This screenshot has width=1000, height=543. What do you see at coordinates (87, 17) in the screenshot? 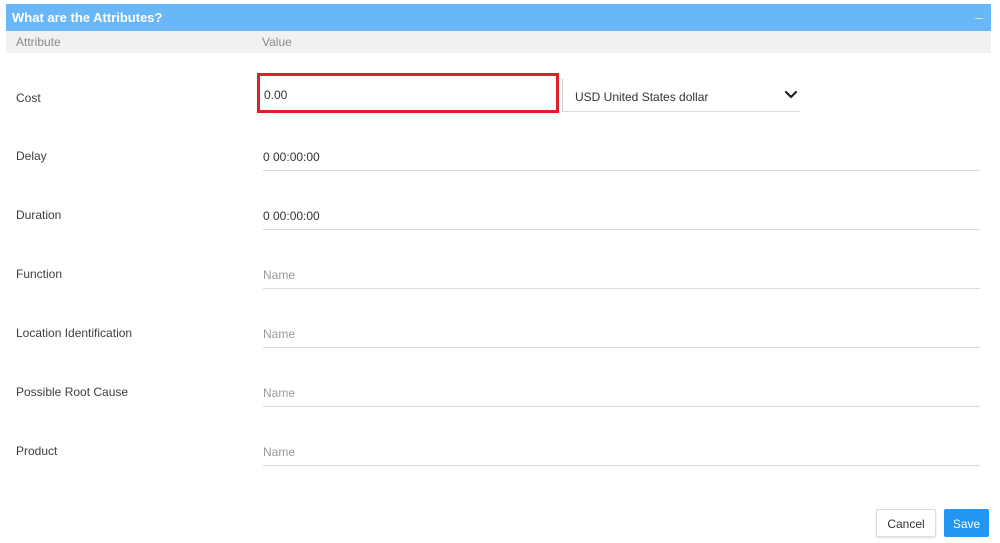
I see `panel-title: What are the Attributes?` at bounding box center [87, 17].